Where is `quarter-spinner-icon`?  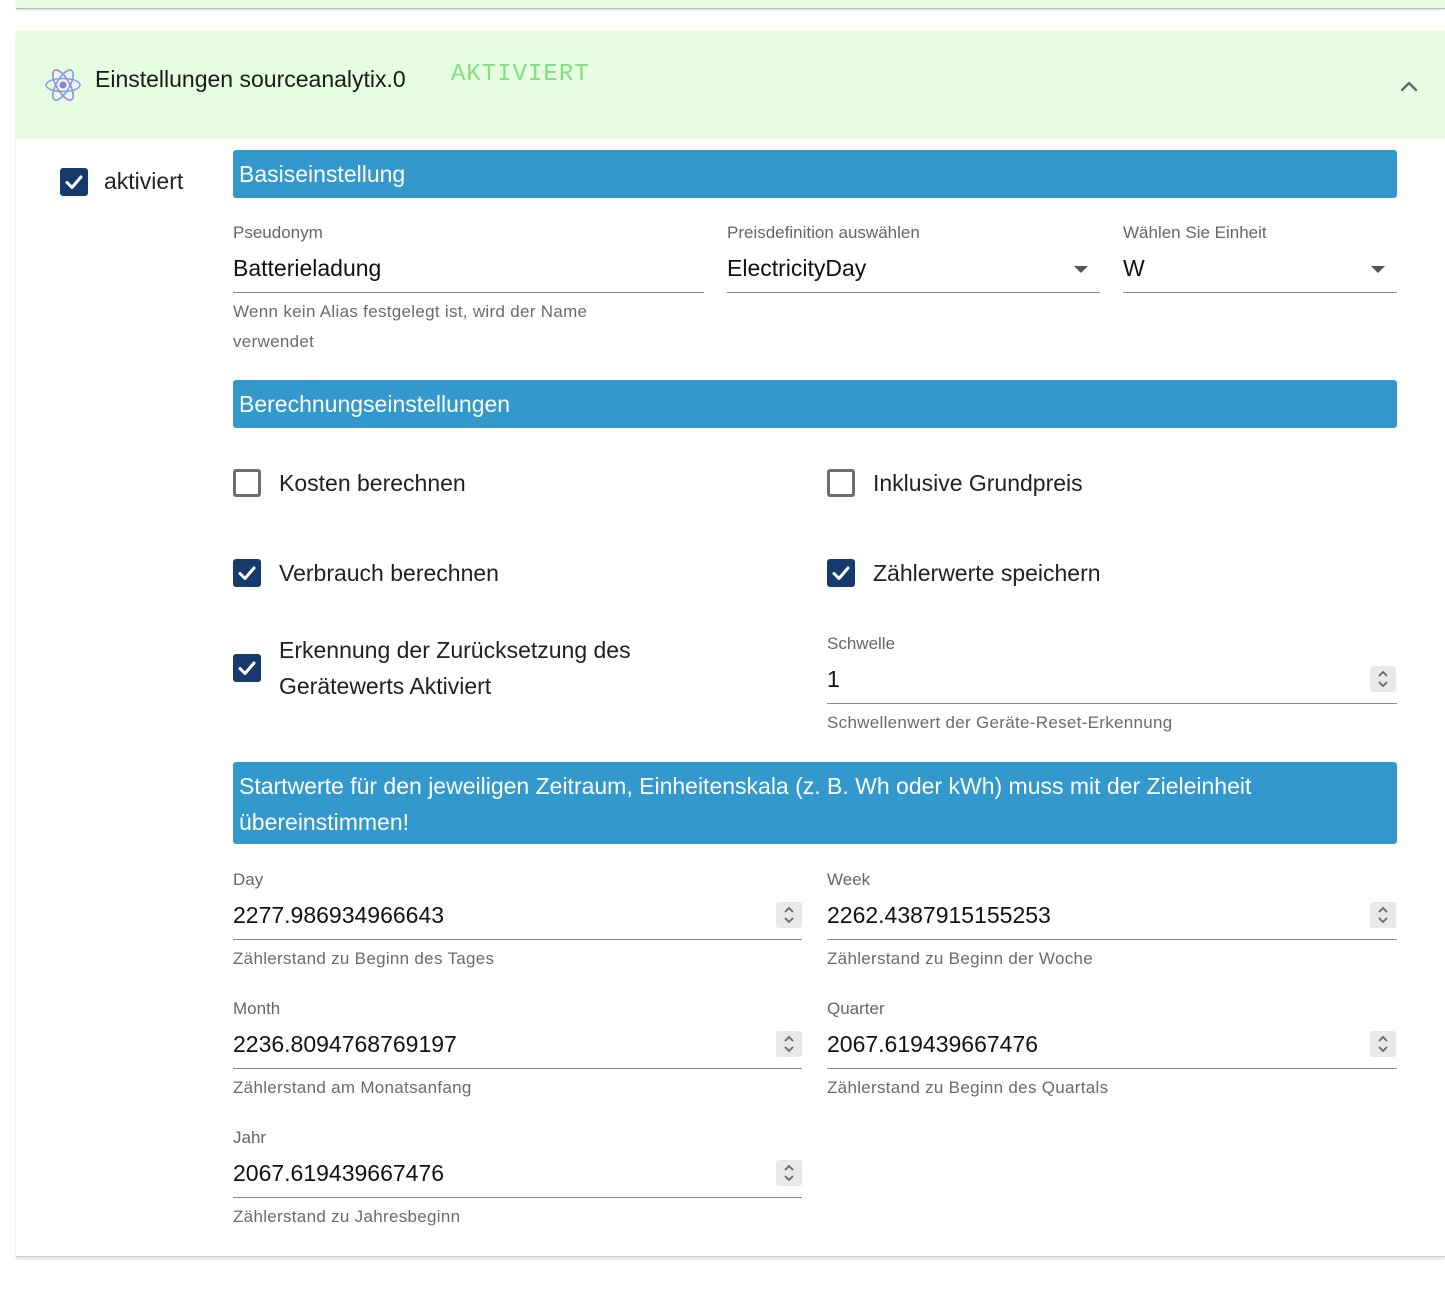 quarter-spinner-icon is located at coordinates (1383, 1044).